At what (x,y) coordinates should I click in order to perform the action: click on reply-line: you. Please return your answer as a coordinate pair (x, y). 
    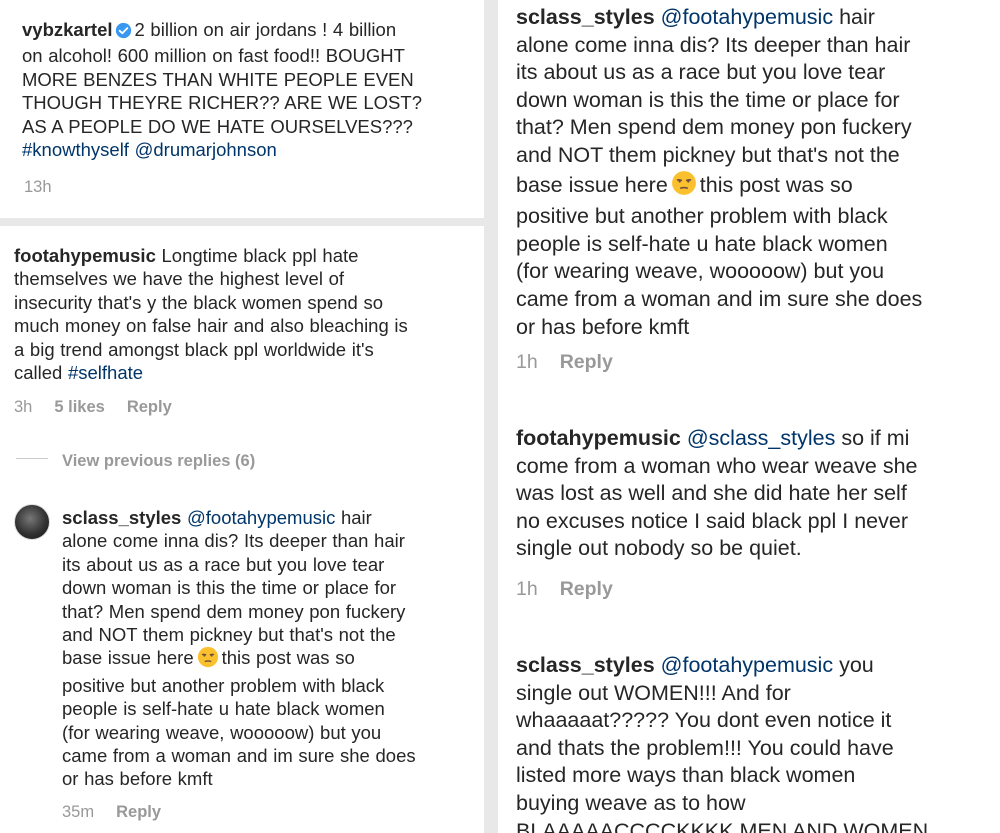
    Looking at the image, I should click on (856, 665).